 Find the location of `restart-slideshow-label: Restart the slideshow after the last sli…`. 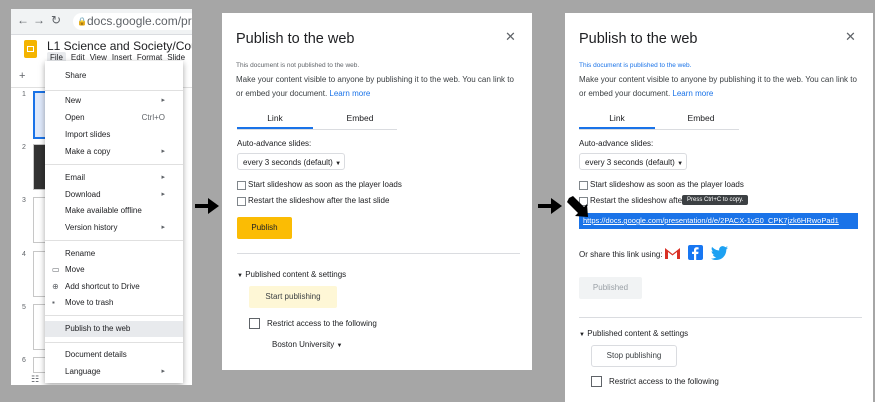

restart-slideshow-label: Restart the slideshow after the last sli… is located at coordinates (319, 200).